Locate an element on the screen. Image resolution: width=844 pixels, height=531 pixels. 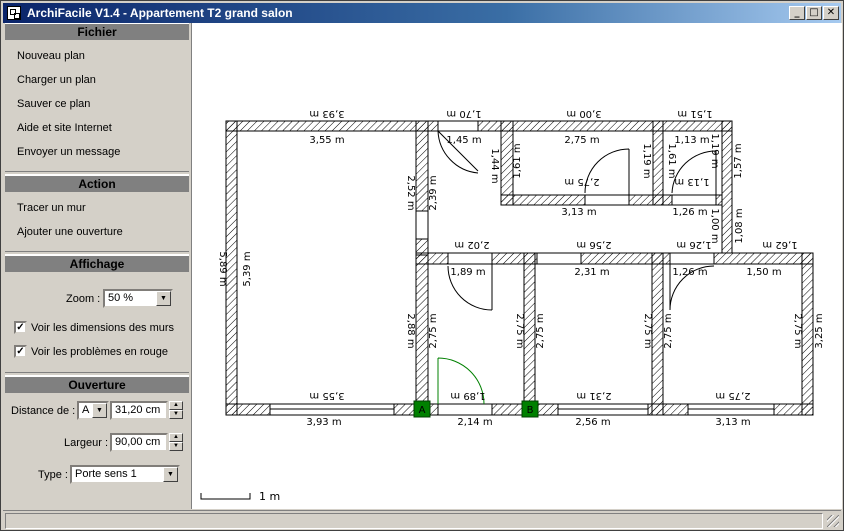
dim-label: 3,25 m is located at coordinates (819, 330).